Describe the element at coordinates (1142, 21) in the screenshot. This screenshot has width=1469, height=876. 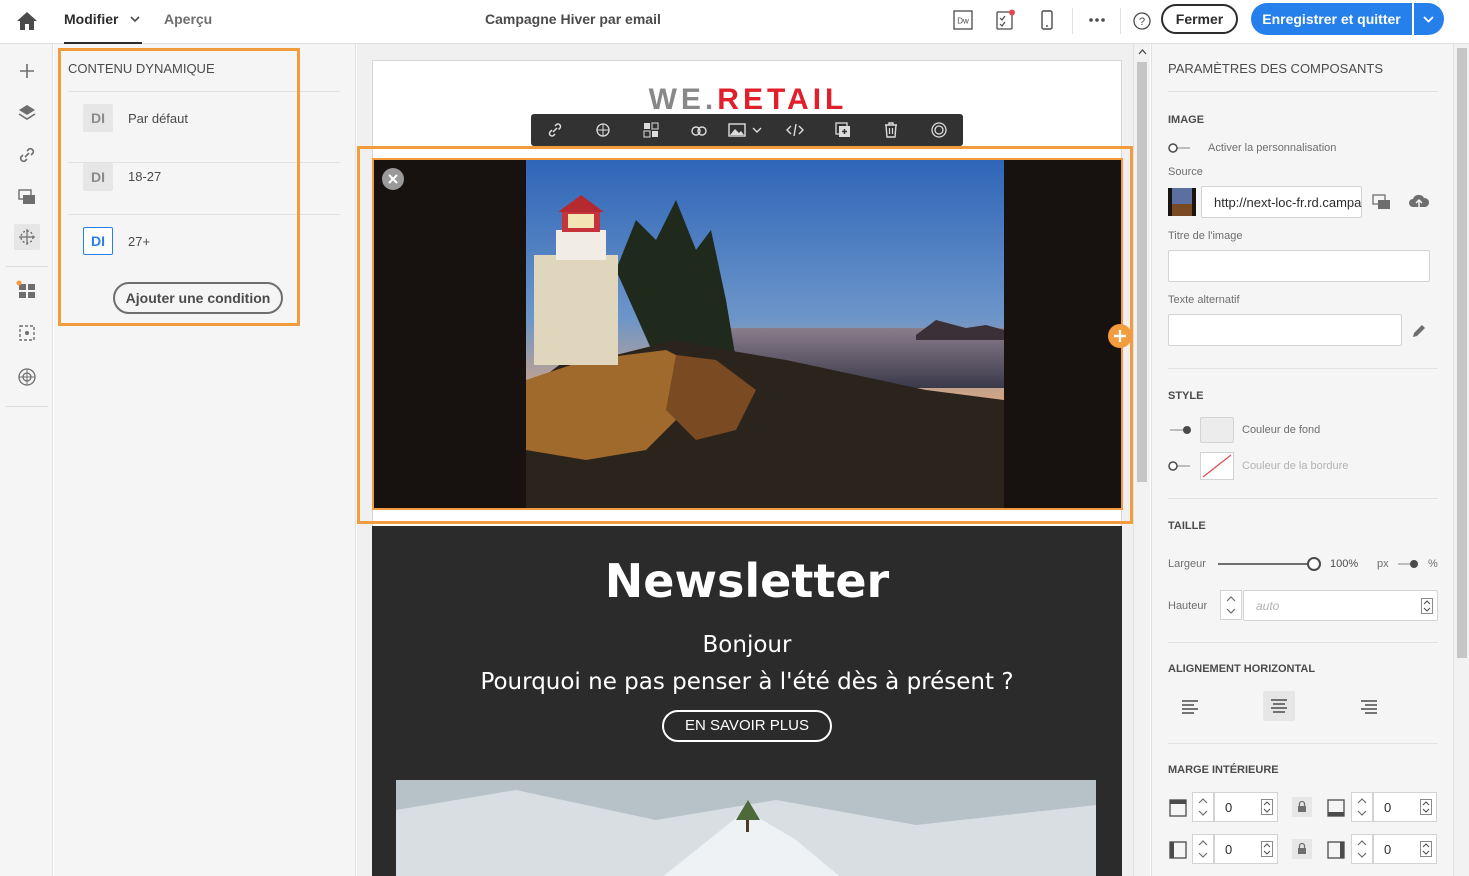
I see `help-icon: ?` at that location.